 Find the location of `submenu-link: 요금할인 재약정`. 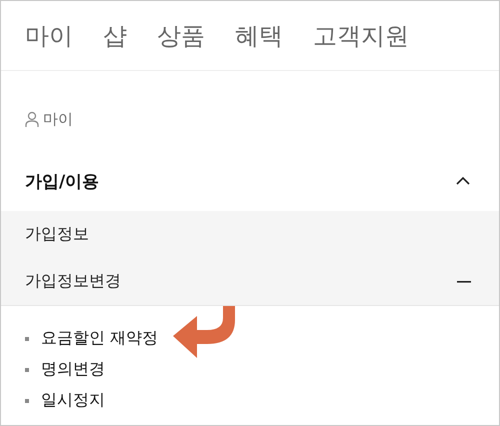

submenu-link: 요금할인 재약정 is located at coordinates (99, 338).